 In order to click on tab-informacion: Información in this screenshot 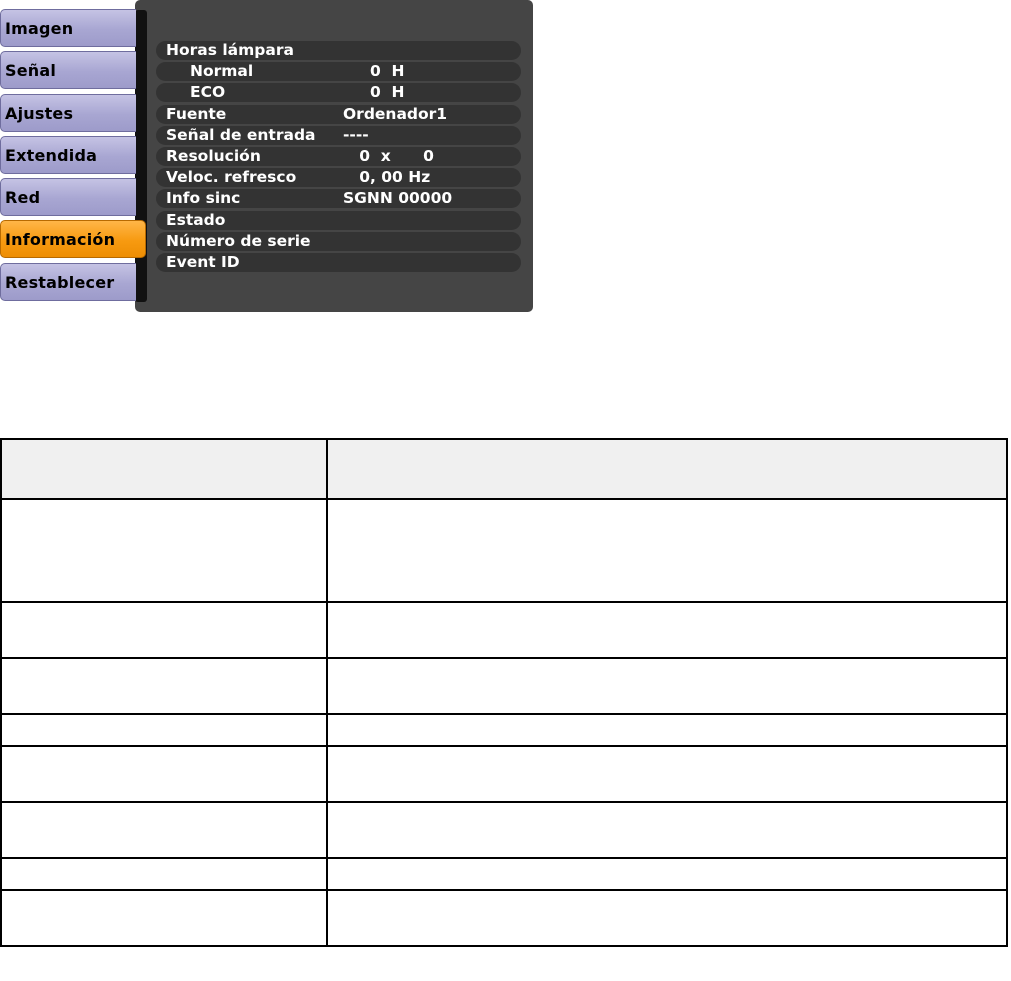, I will do `click(73, 239)`.